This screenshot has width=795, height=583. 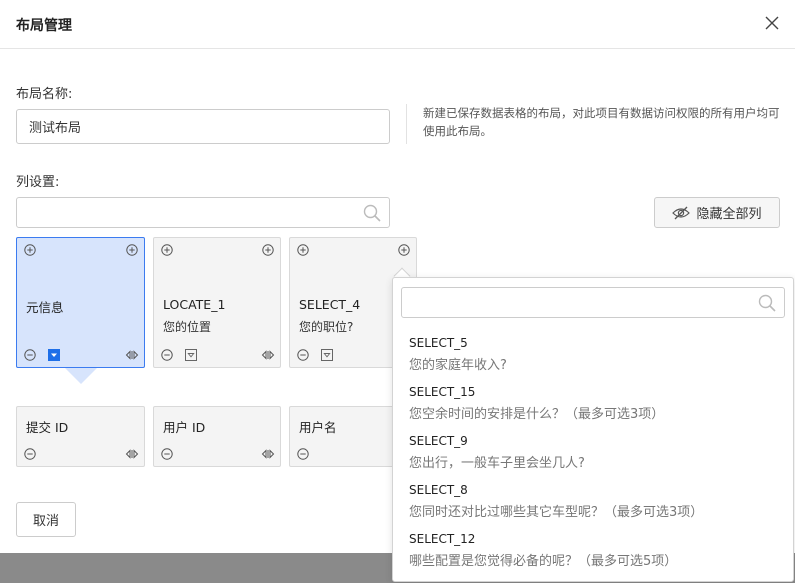 I want to click on close-button, so click(x=772, y=23).